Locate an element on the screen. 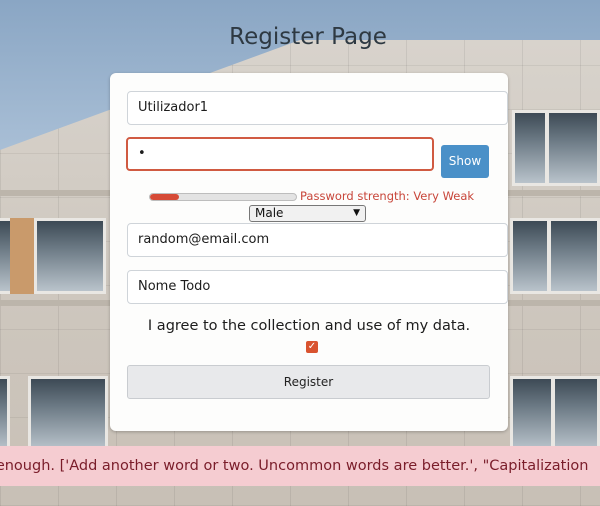  password-strength-fill is located at coordinates (165, 197).